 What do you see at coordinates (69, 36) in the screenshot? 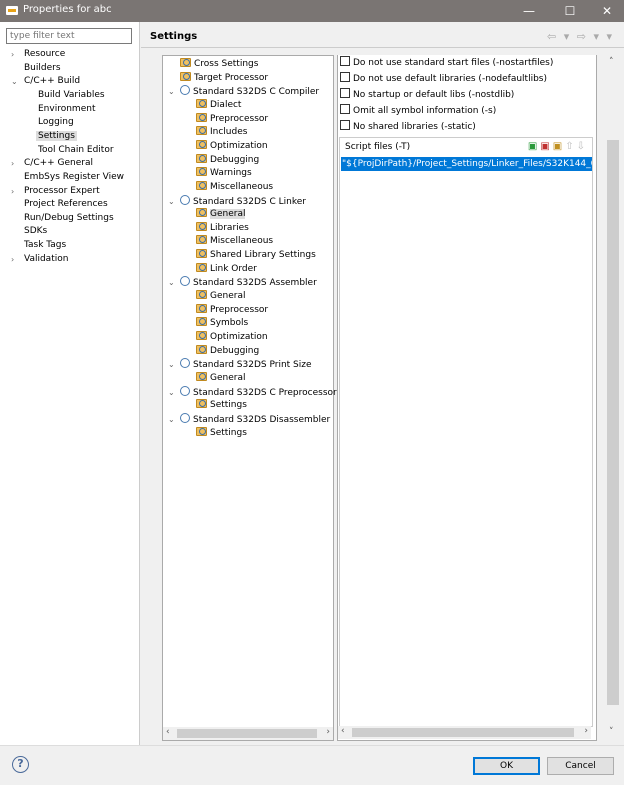
I see `filter-input` at bounding box center [69, 36].